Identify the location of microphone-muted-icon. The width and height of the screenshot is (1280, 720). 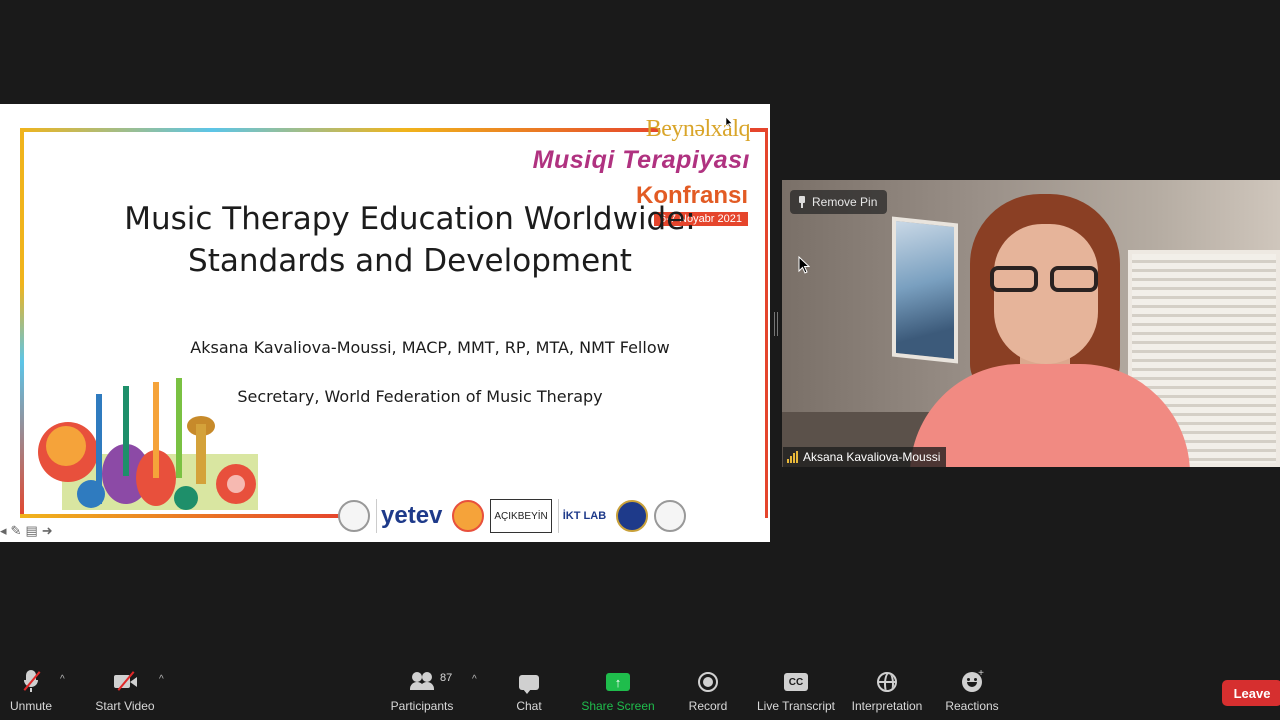
(31, 682).